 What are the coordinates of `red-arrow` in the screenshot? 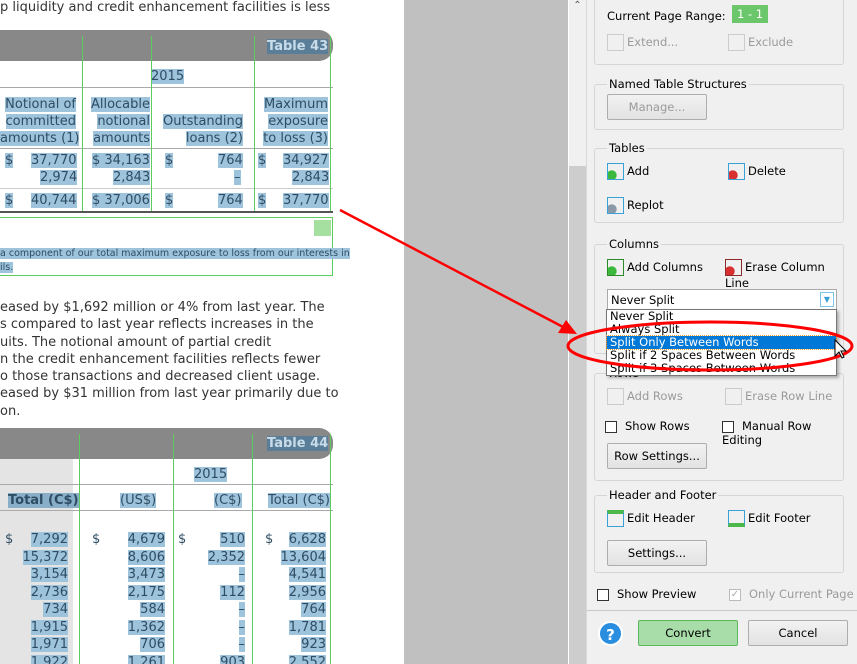 It's located at (452, 269).